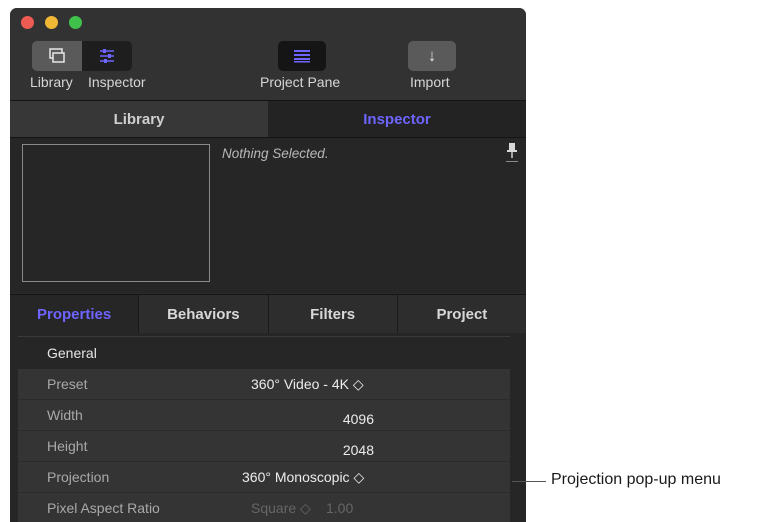 Image resolution: width=768 pixels, height=522 pixels. I want to click on width-value-field: 4096, so click(358, 419).